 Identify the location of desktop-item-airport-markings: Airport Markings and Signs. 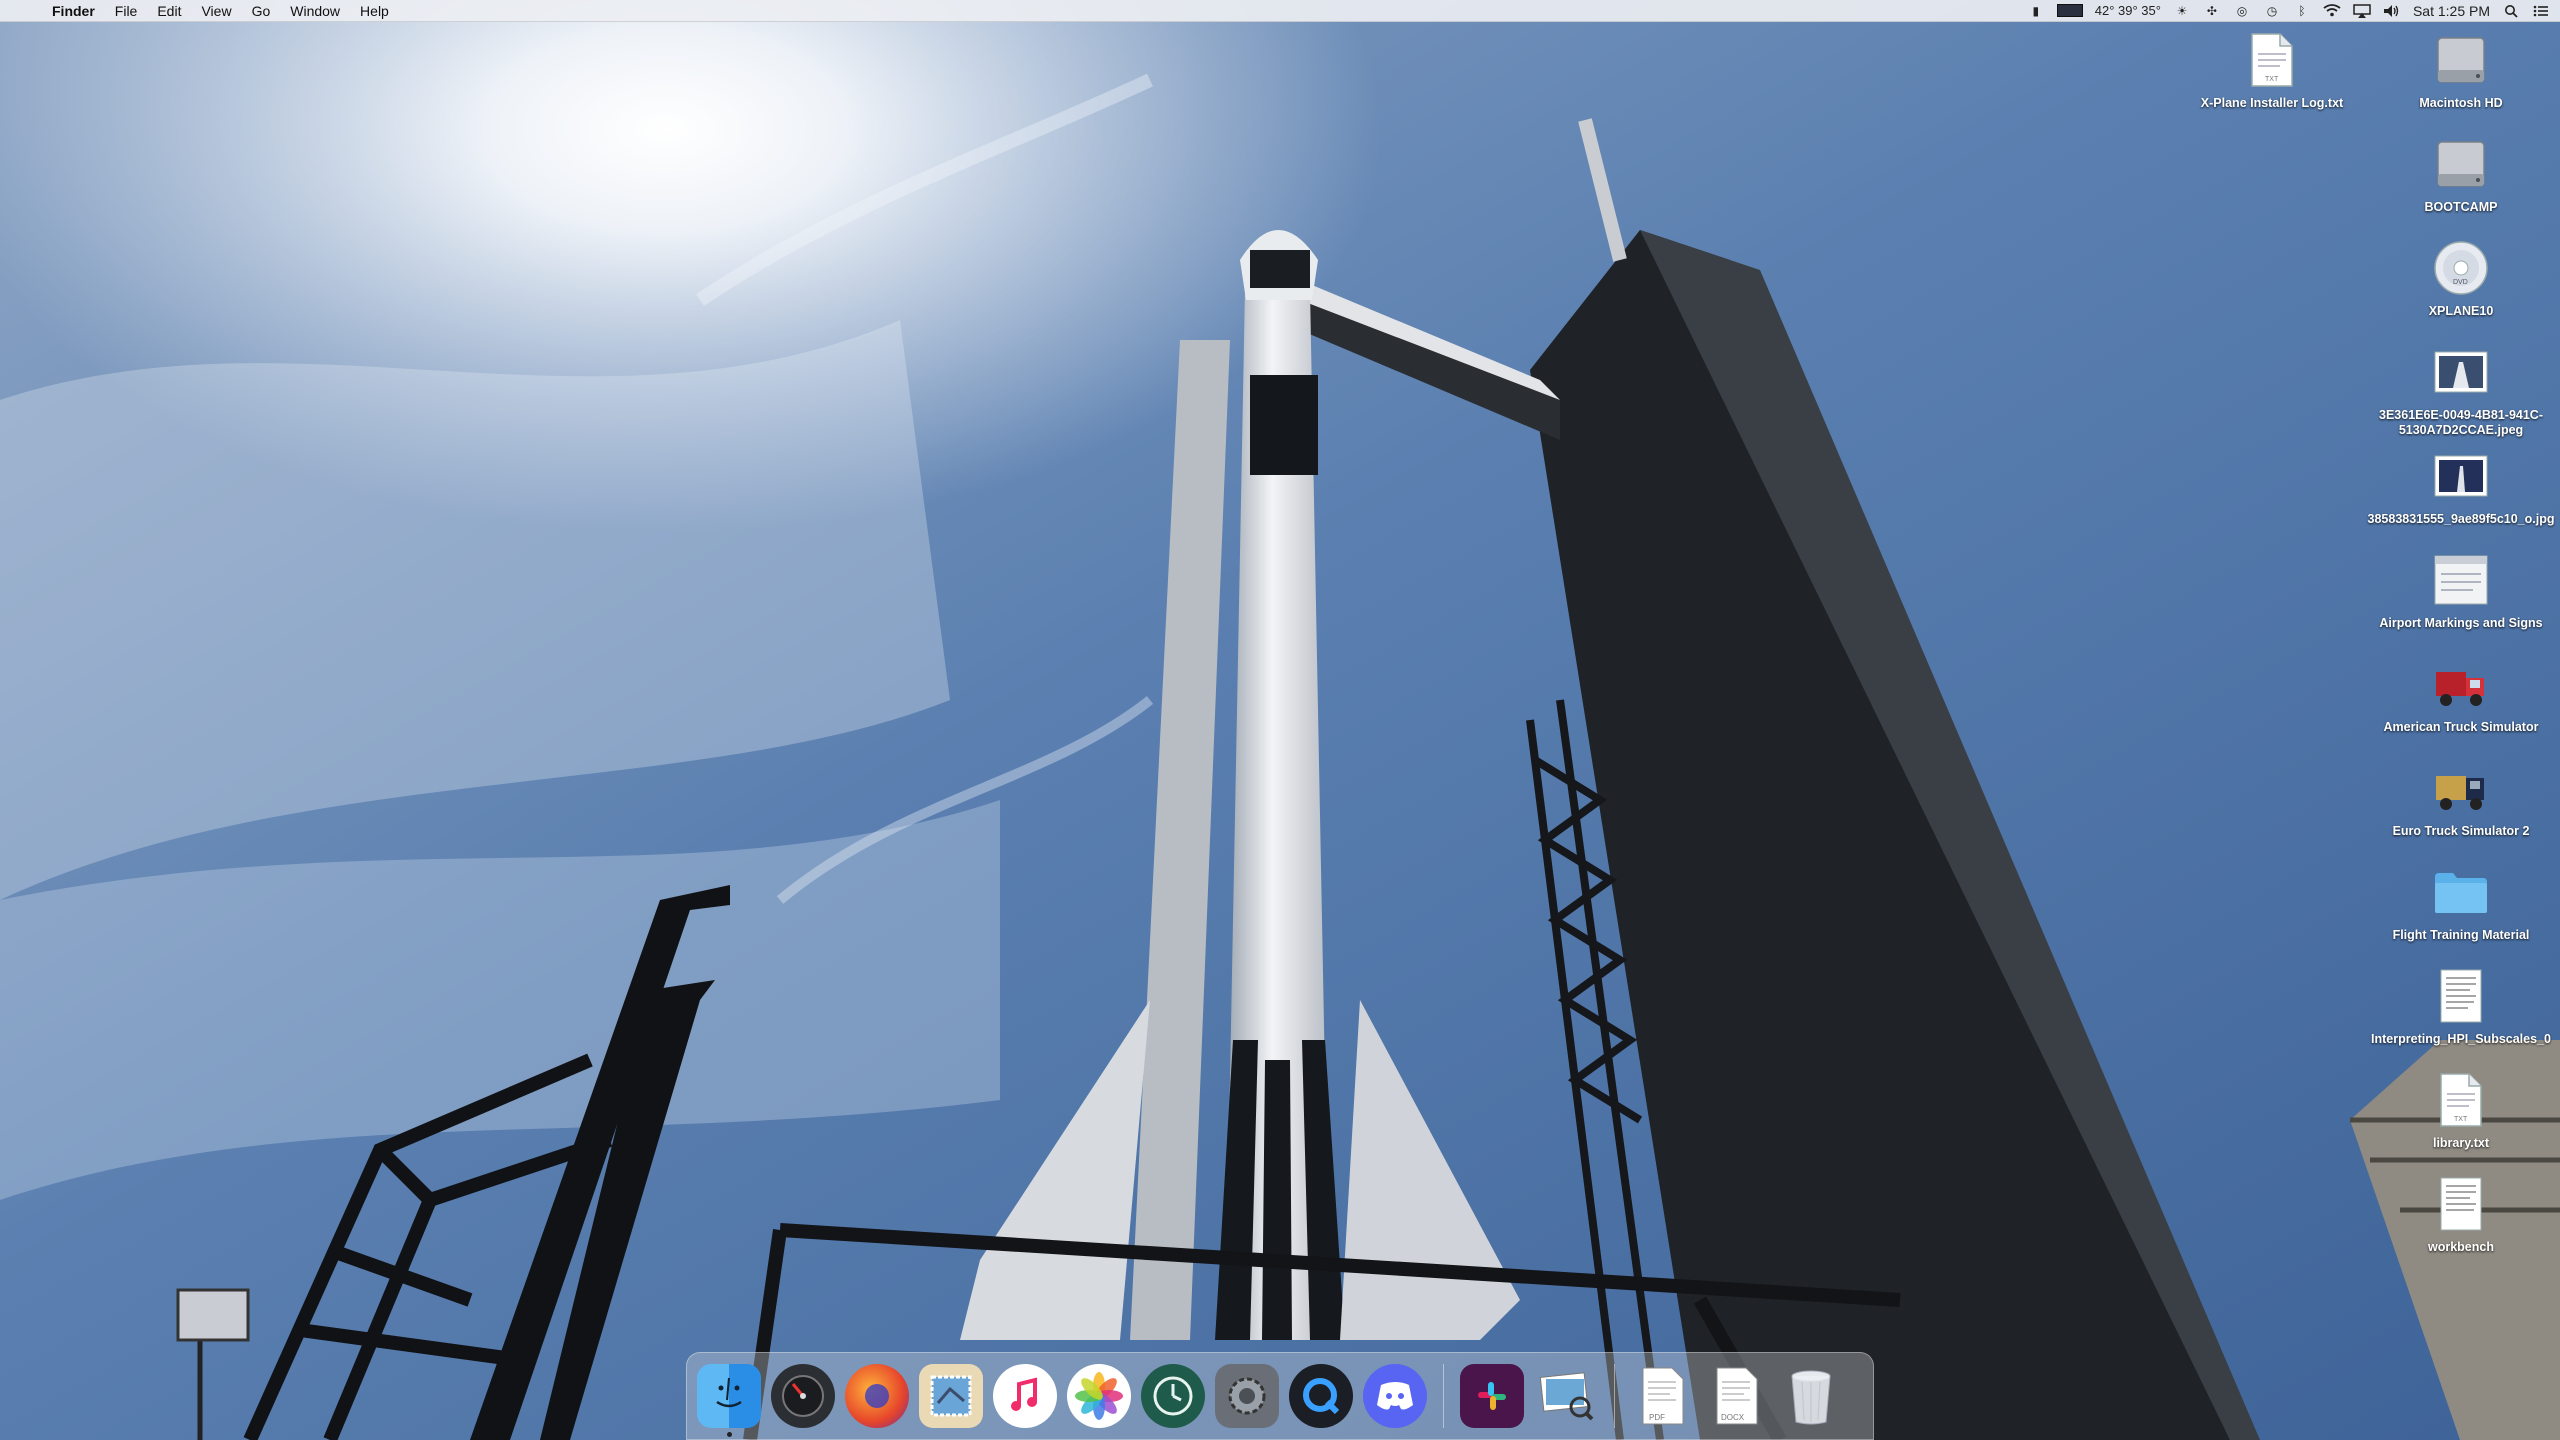
(2461, 589).